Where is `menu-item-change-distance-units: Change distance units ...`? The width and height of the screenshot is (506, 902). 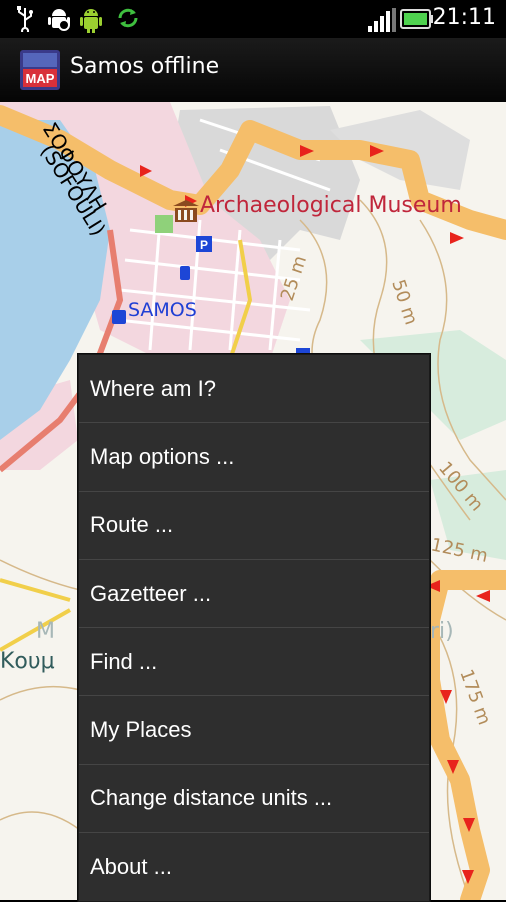 menu-item-change-distance-units: Change distance units ... is located at coordinates (254, 799).